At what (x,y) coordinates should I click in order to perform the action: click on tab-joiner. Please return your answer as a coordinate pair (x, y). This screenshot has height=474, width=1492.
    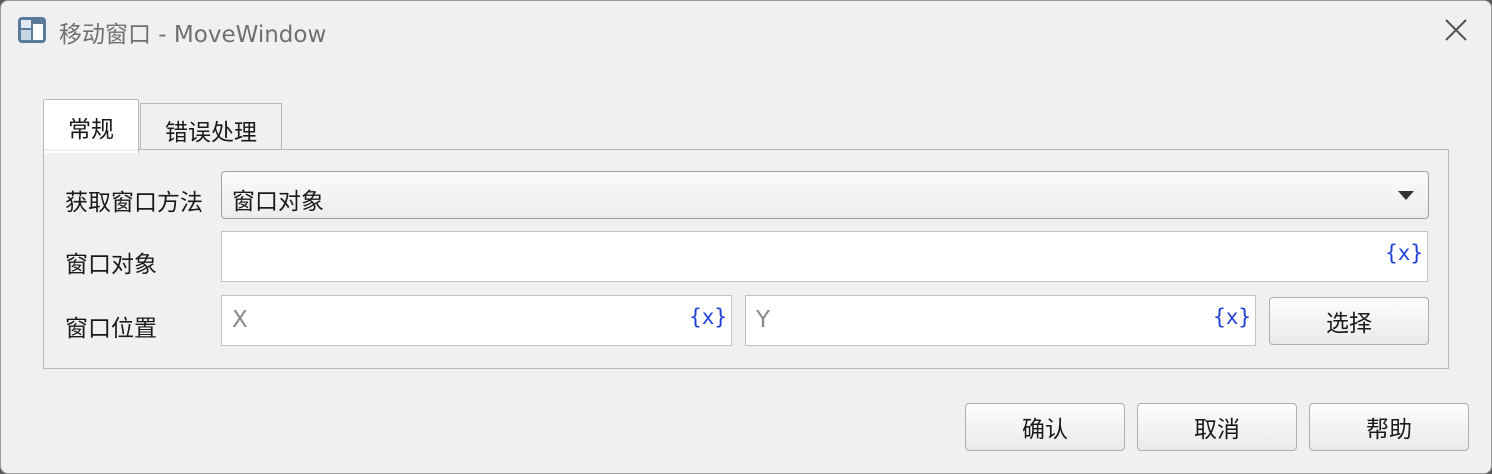
    Looking at the image, I should click on (91, 150).